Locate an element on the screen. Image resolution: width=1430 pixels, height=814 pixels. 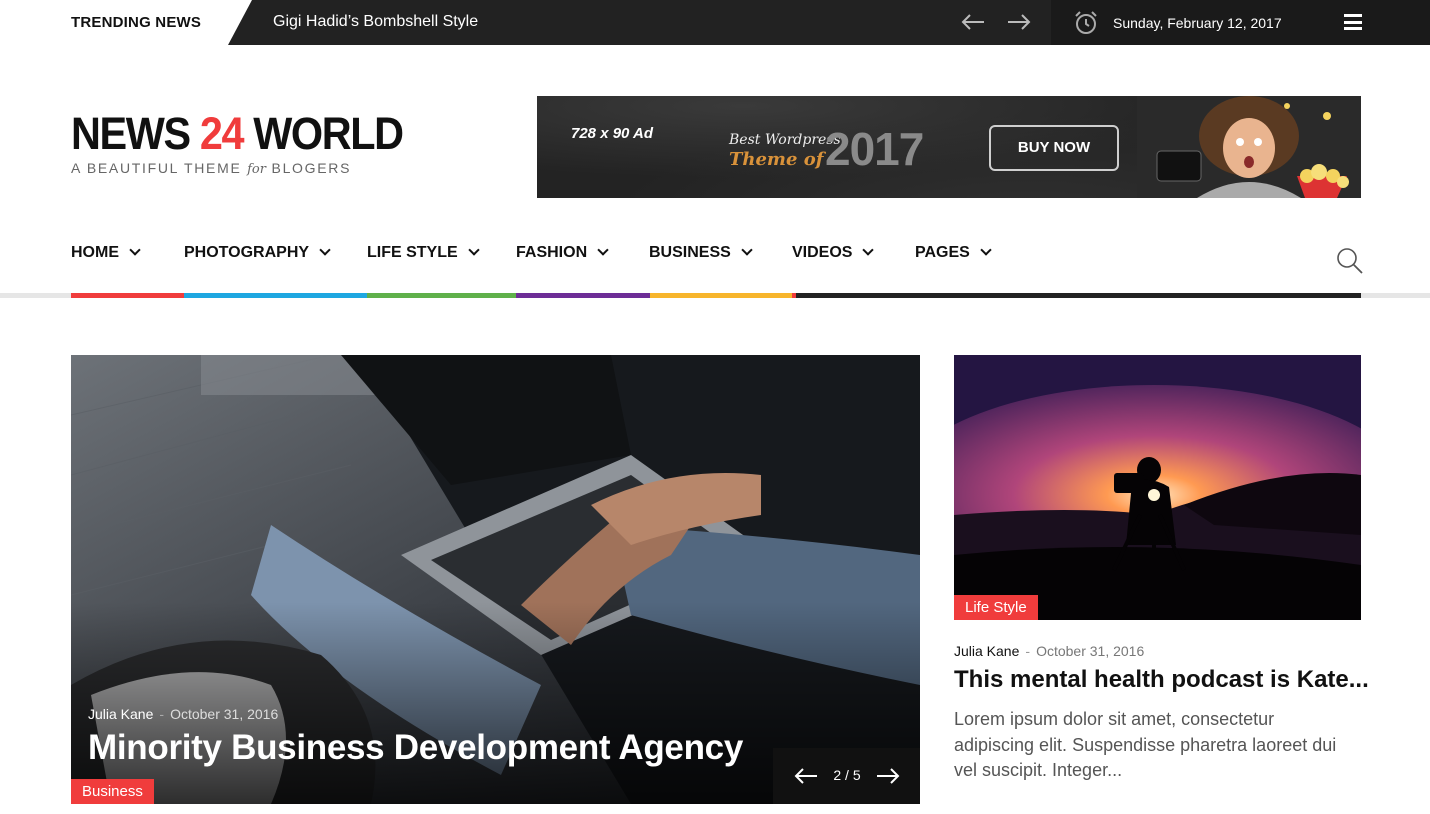
nav-item-business: BUSINESS is located at coordinates (701, 253).